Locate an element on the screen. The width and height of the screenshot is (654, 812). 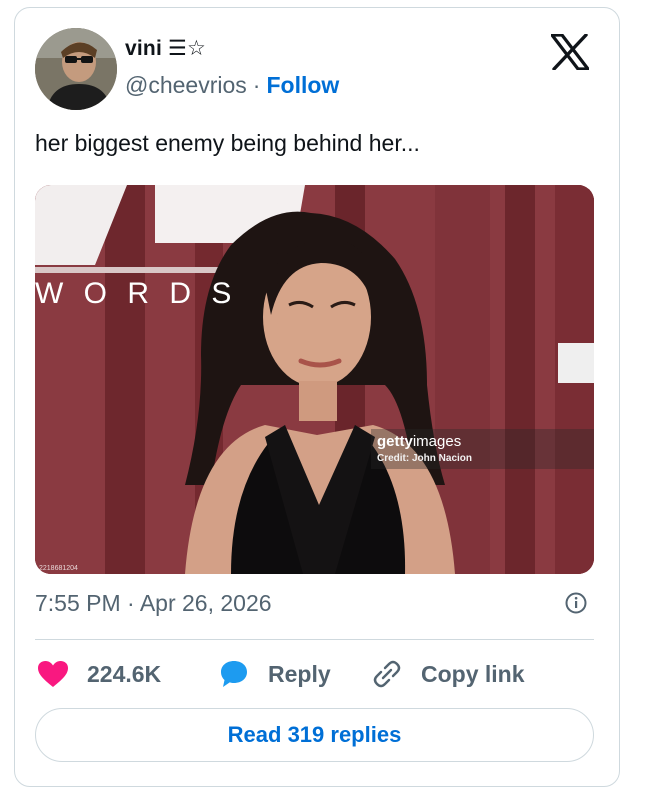
like-button: 224.6K is located at coordinates (99, 674).